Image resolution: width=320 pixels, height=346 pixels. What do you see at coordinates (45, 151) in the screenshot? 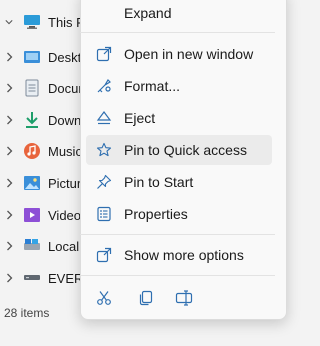
I see `nav-item-music: Music` at bounding box center [45, 151].